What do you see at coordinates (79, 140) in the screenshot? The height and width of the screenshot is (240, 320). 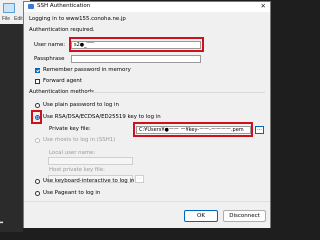 I see `rhosts-label: Use rhosts to log in (SSH1)` at bounding box center [79, 140].